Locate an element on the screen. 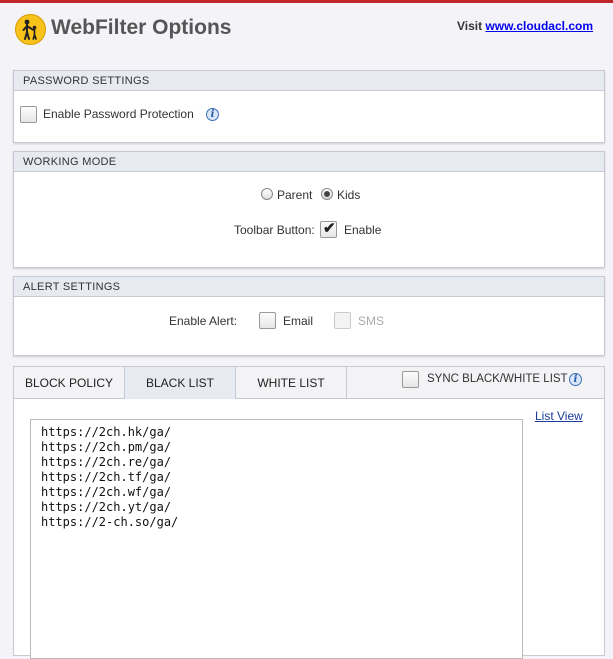 This screenshot has height=659, width=613. tab-block-policy: BLOCK POLICY is located at coordinates (69, 383).